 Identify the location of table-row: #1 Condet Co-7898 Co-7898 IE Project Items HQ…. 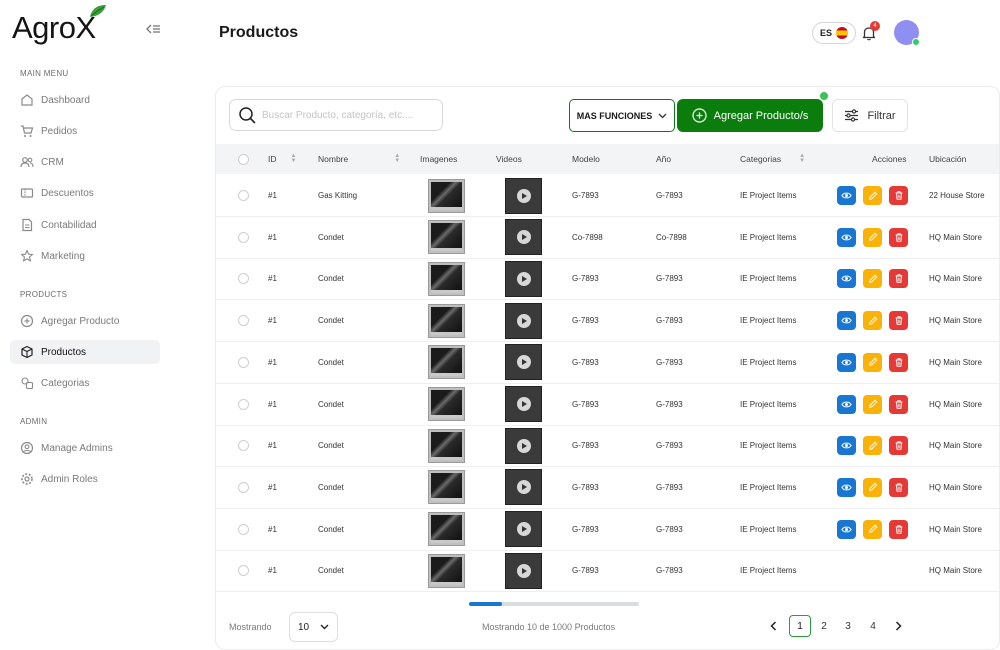
(607, 238).